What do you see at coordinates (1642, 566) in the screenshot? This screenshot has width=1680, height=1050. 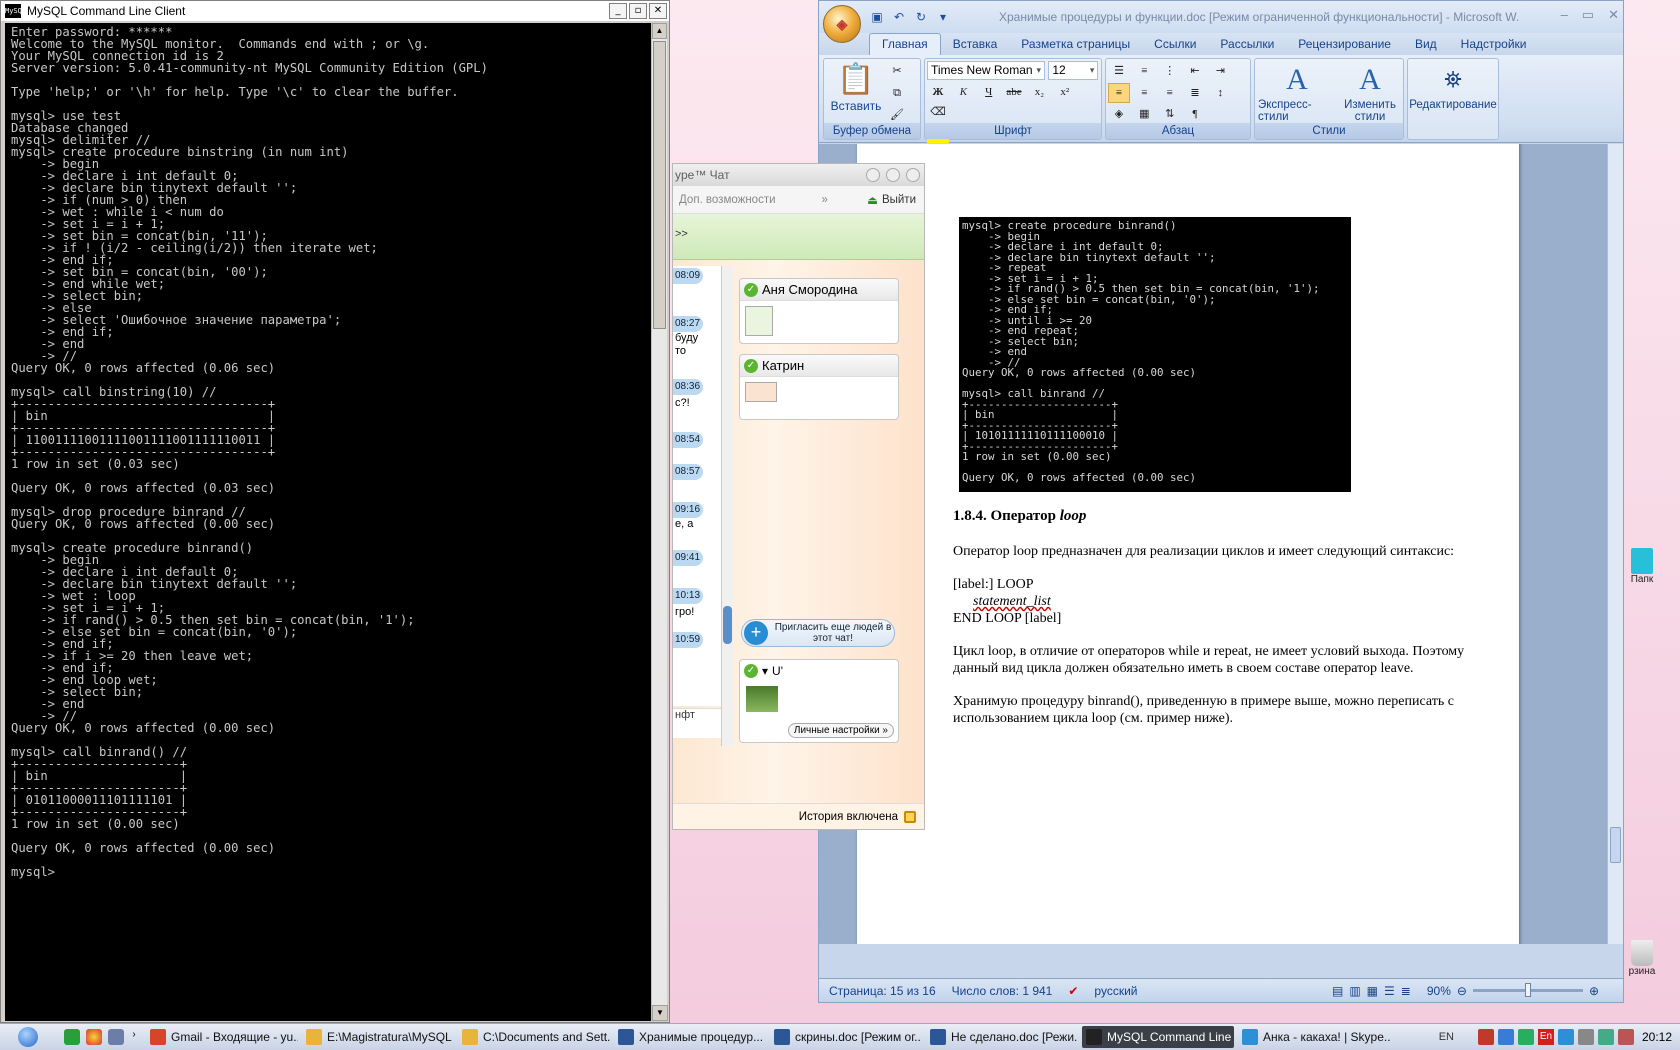 I see `desktop-folder-icon: Папк` at bounding box center [1642, 566].